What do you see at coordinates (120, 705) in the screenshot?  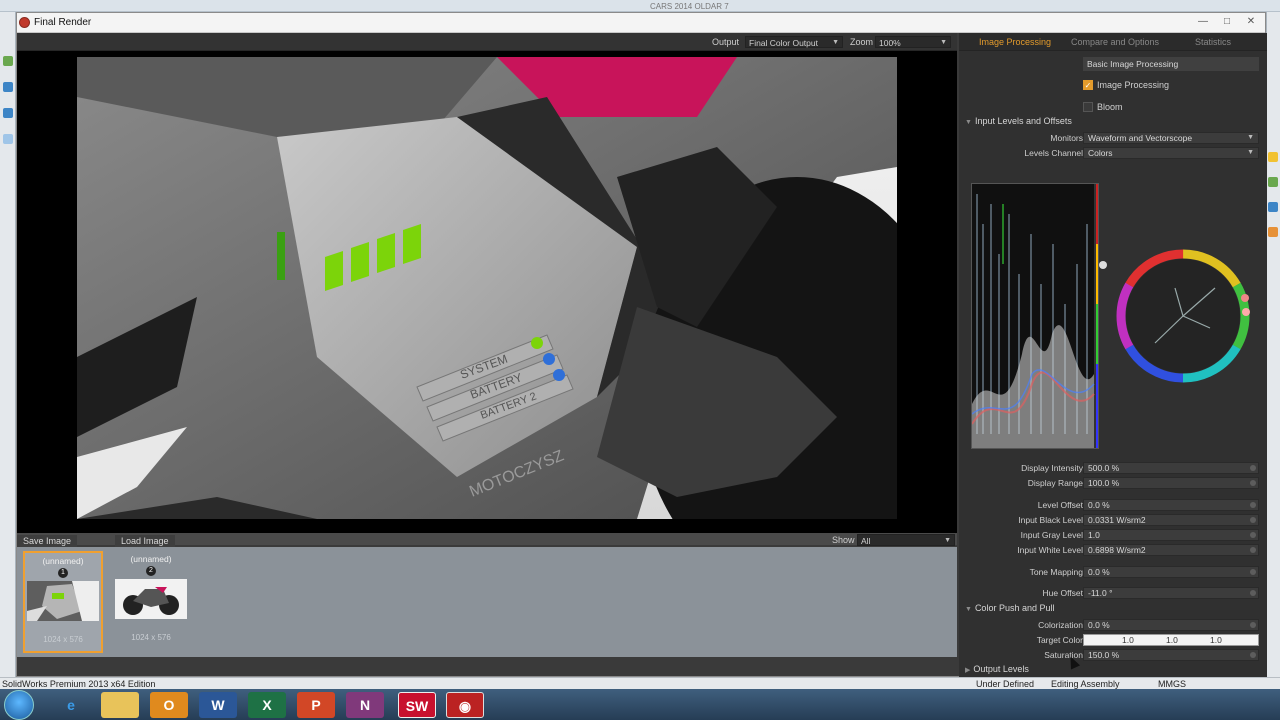 I see `file-explorer-icon` at bounding box center [120, 705].